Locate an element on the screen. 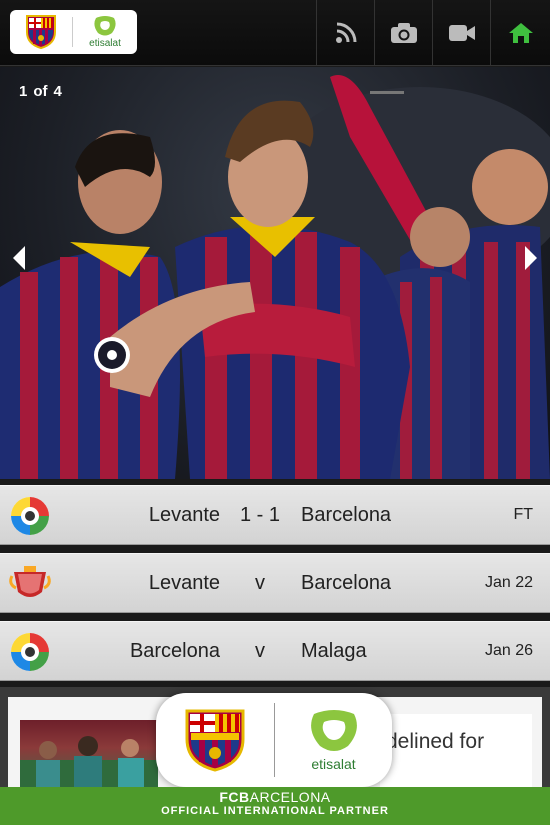 The height and width of the screenshot is (825, 550). club-wordmark: FCBARCELONA is located at coordinates (275, 796).